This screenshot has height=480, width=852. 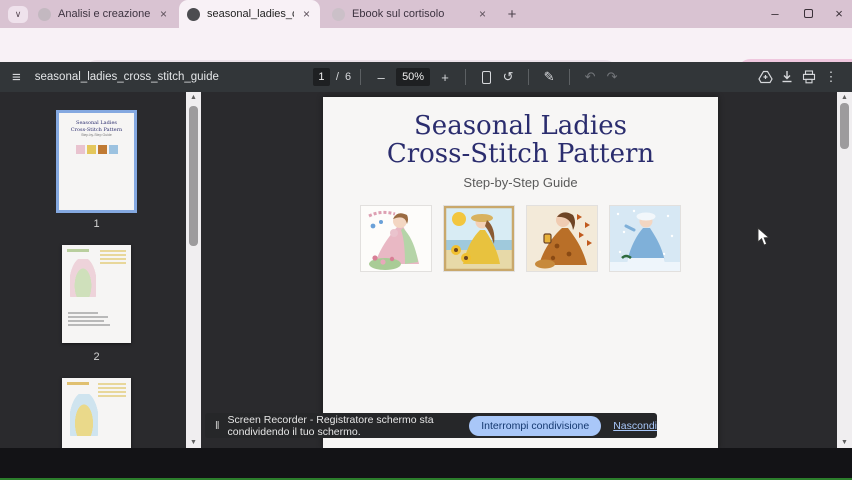 I want to click on thumb-winter-img, so click(x=113, y=149).